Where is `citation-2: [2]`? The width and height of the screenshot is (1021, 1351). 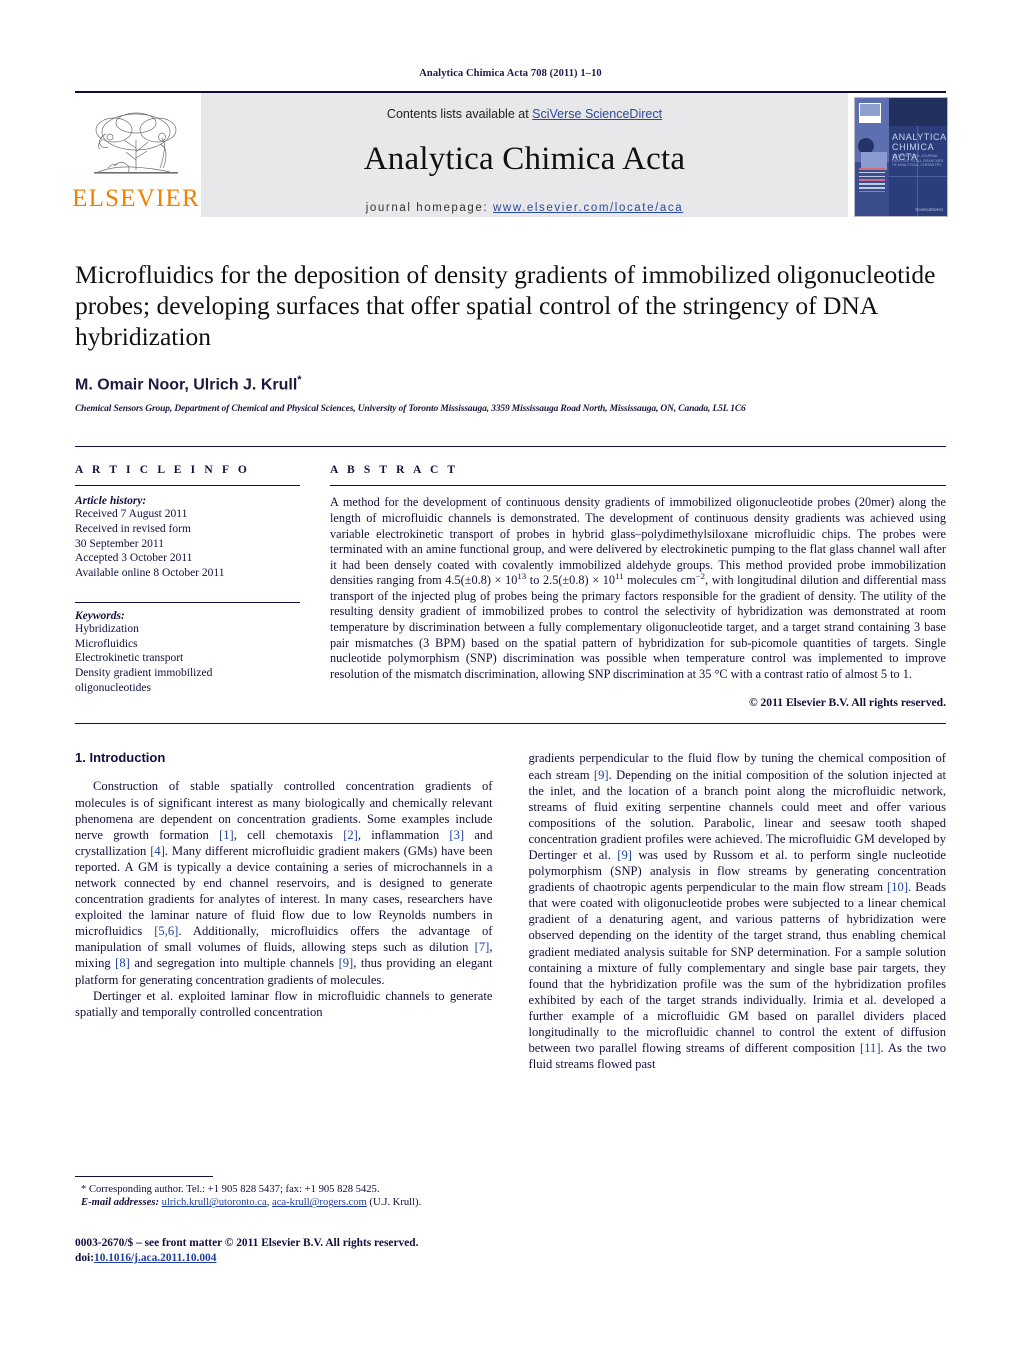
citation-2: [2] is located at coordinates (350, 835).